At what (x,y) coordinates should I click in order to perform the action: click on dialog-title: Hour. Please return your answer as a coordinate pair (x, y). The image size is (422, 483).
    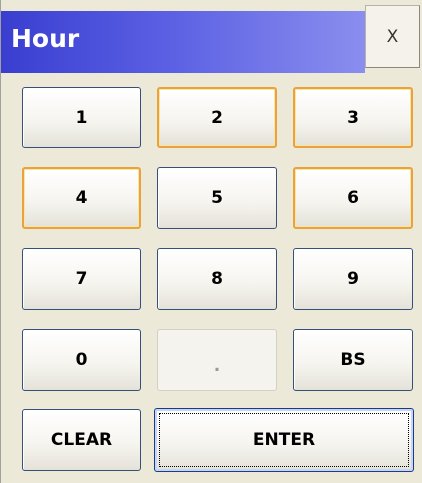
    Looking at the image, I should click on (45, 38).